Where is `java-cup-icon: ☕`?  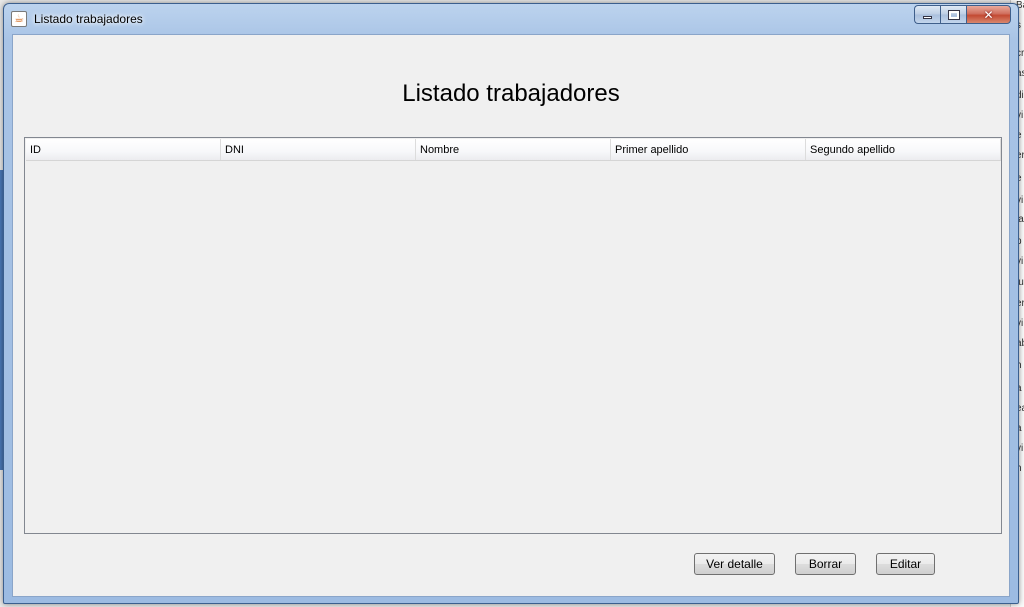 java-cup-icon: ☕ is located at coordinates (19, 19).